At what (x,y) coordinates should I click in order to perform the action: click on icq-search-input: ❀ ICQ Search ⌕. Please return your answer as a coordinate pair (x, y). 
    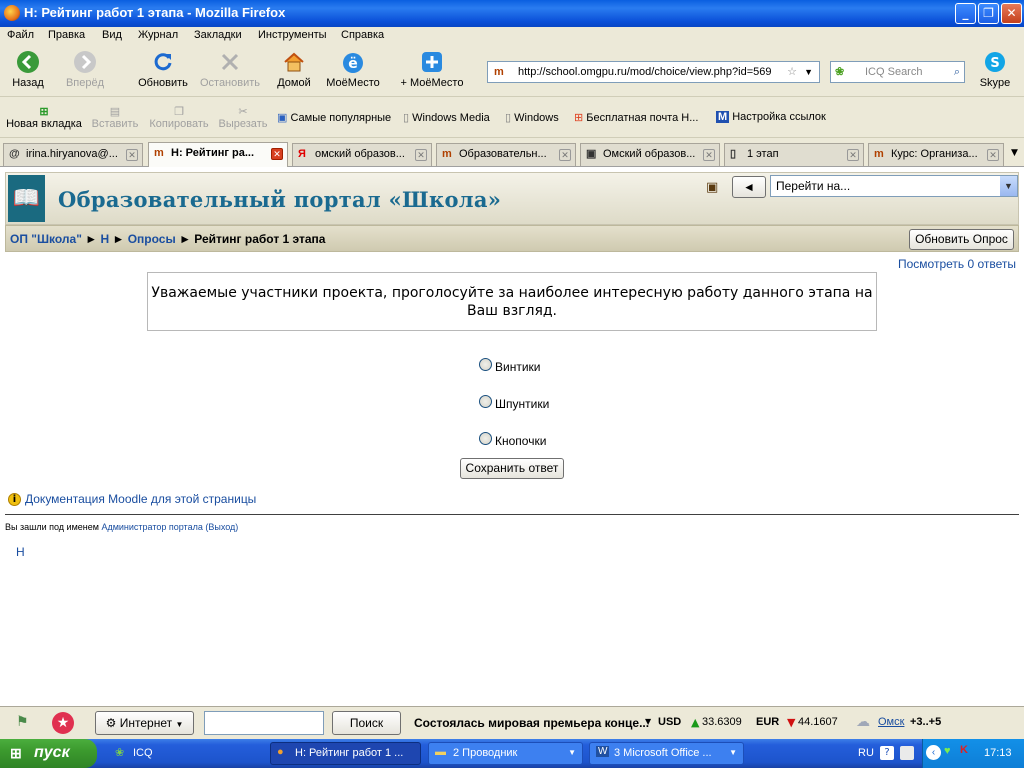
    Looking at the image, I should click on (897, 72).